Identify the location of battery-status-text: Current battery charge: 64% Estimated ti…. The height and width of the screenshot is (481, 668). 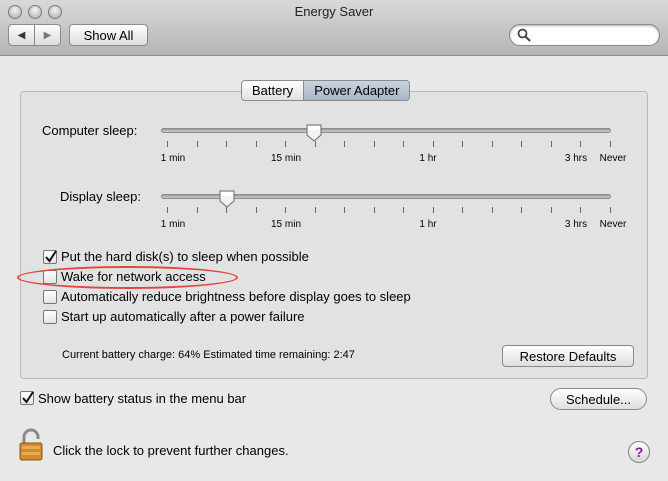
(208, 355).